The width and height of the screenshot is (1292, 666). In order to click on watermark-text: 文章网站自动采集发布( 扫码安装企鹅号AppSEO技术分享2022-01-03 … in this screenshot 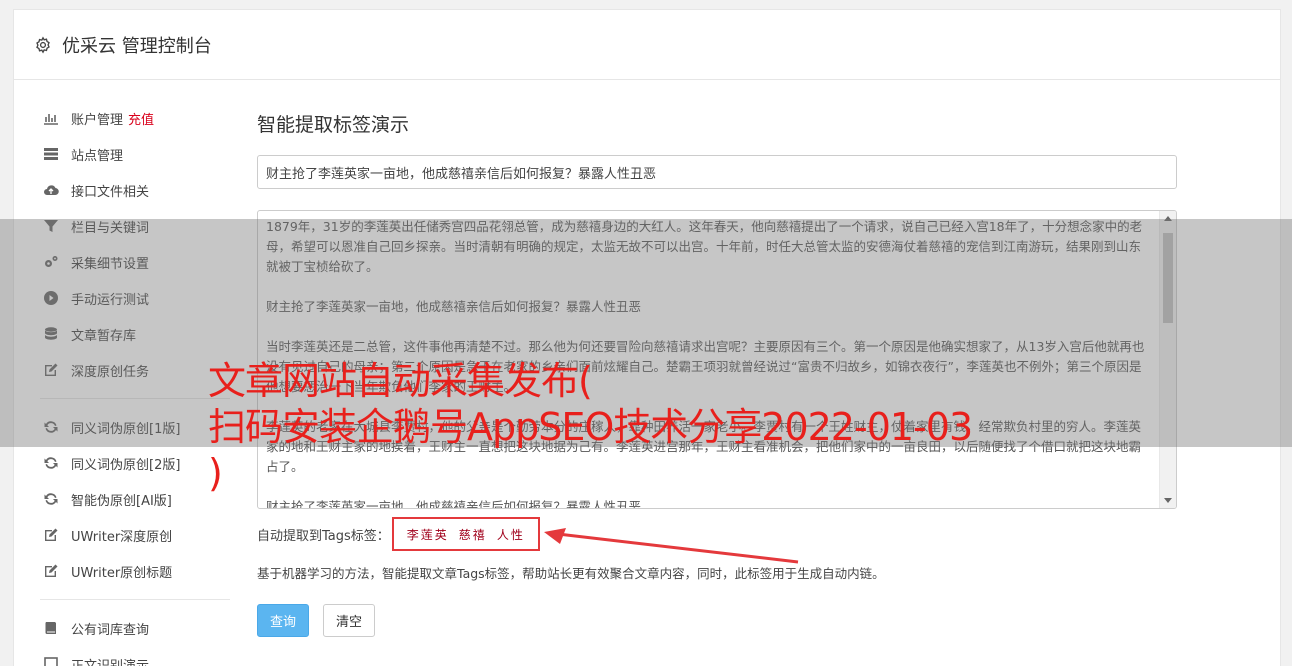, I will do `click(658, 427)`.